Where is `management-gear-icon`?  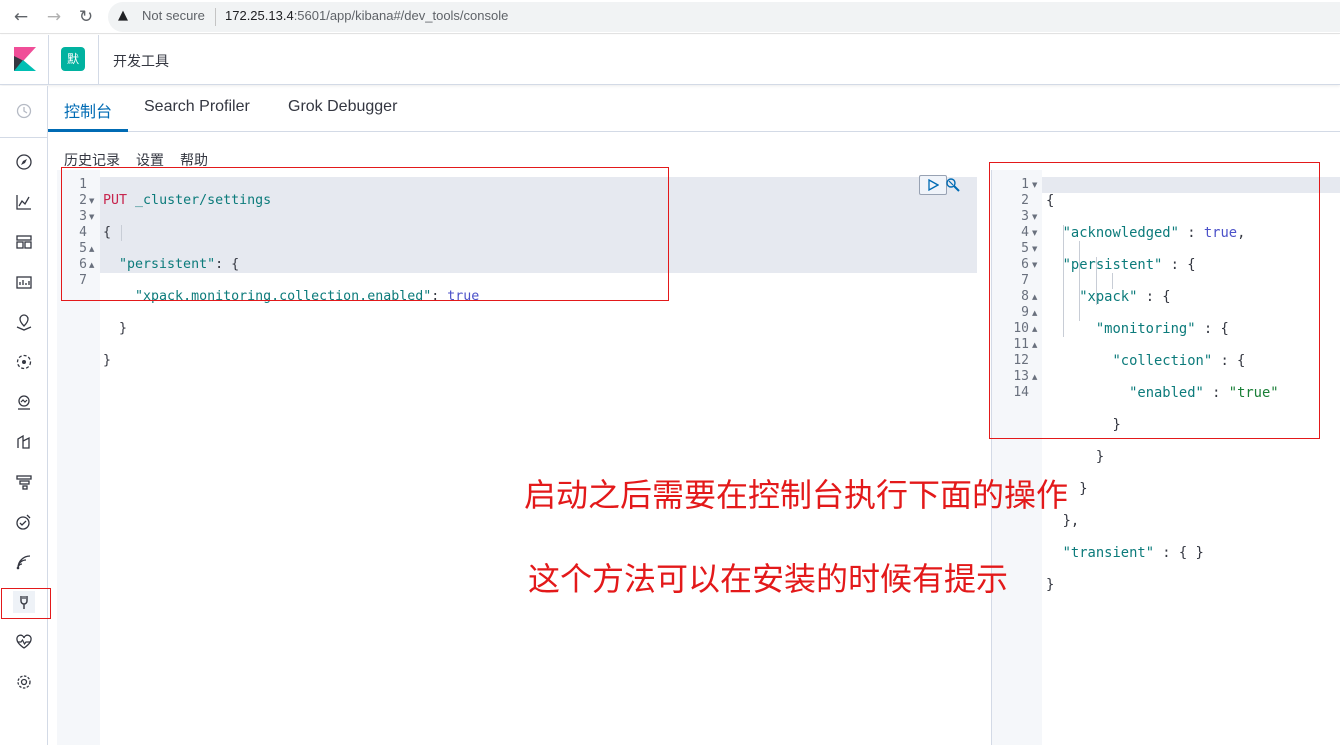
management-gear-icon is located at coordinates (24, 682).